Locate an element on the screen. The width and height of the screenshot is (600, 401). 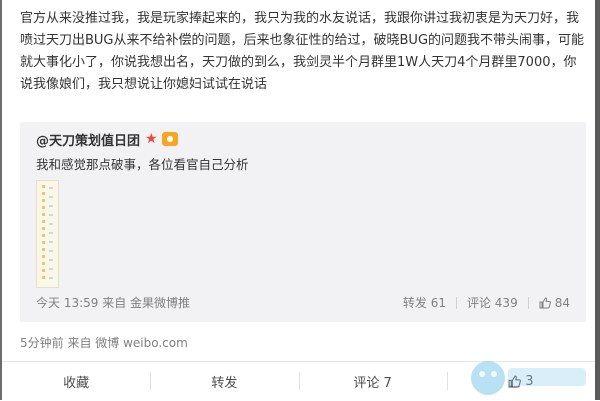
favorite-label: 收藏 is located at coordinates (76, 383).